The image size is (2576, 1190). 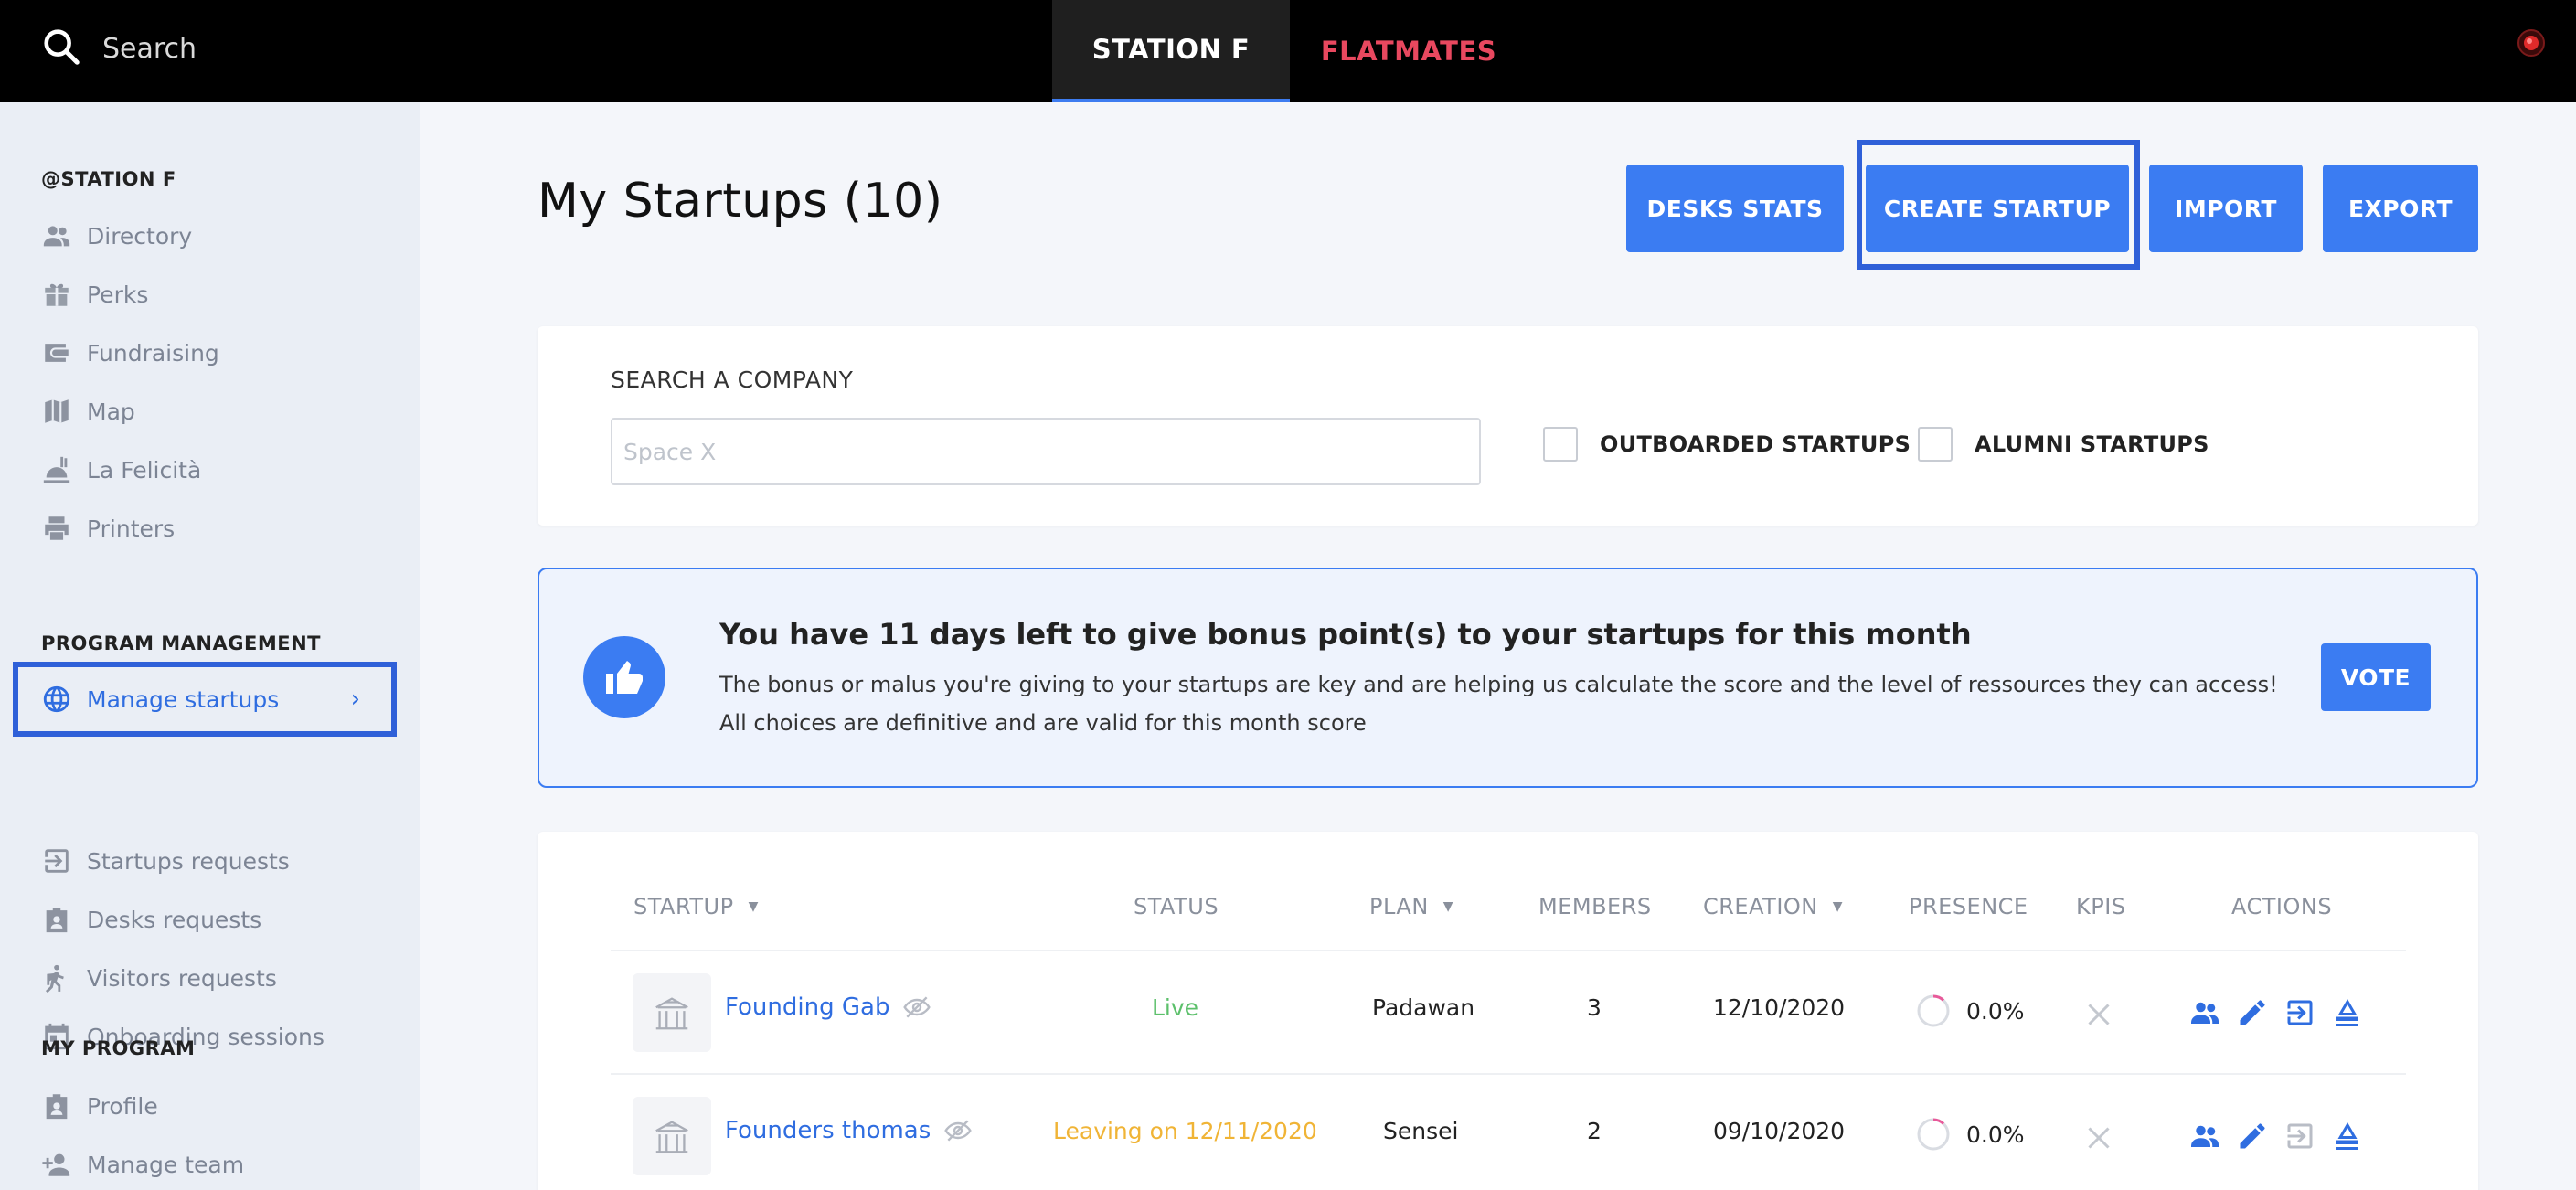 I want to click on create-startup-button: CREATE STARTUP, so click(x=1997, y=209).